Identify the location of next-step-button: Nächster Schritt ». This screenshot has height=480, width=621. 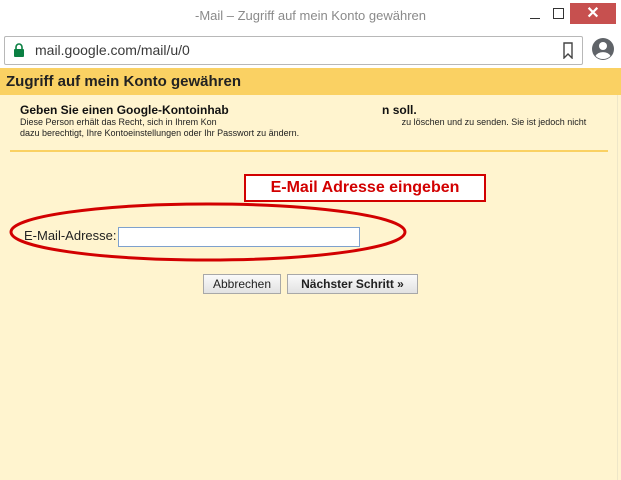
(352, 284).